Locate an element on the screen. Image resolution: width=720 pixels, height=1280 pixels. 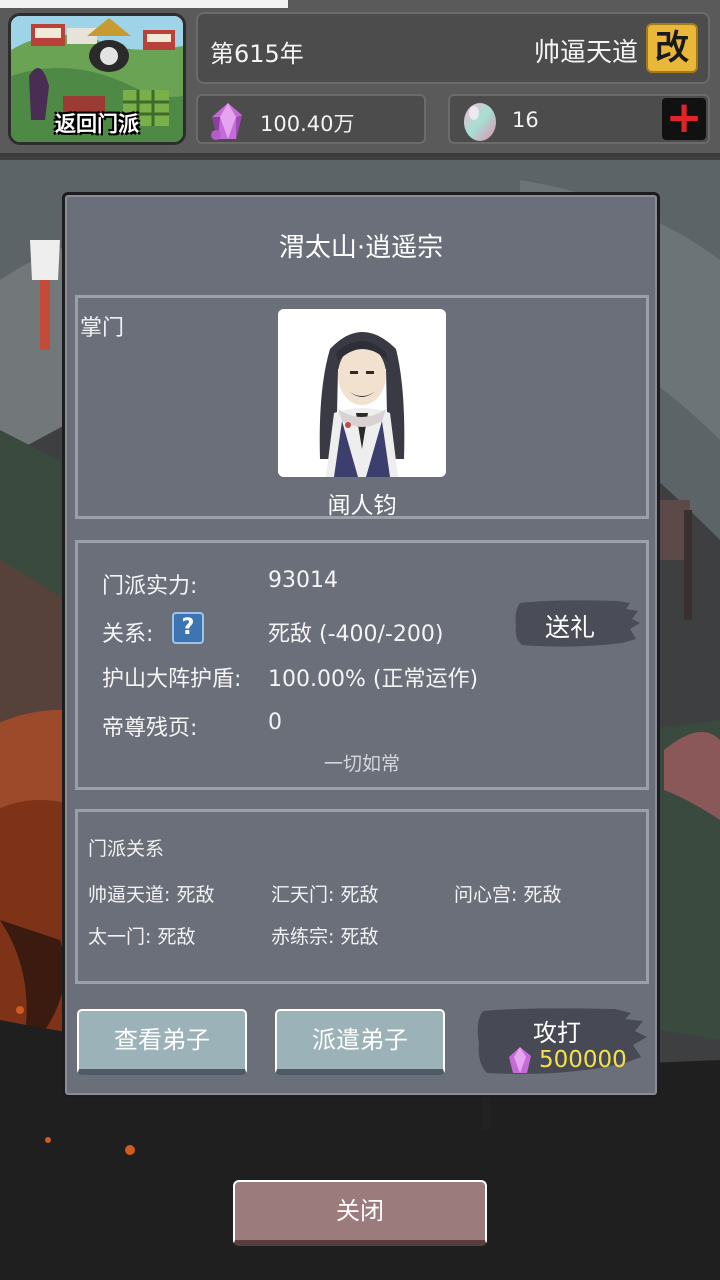
spirit-egg-counter: 16 + is located at coordinates (579, 119).